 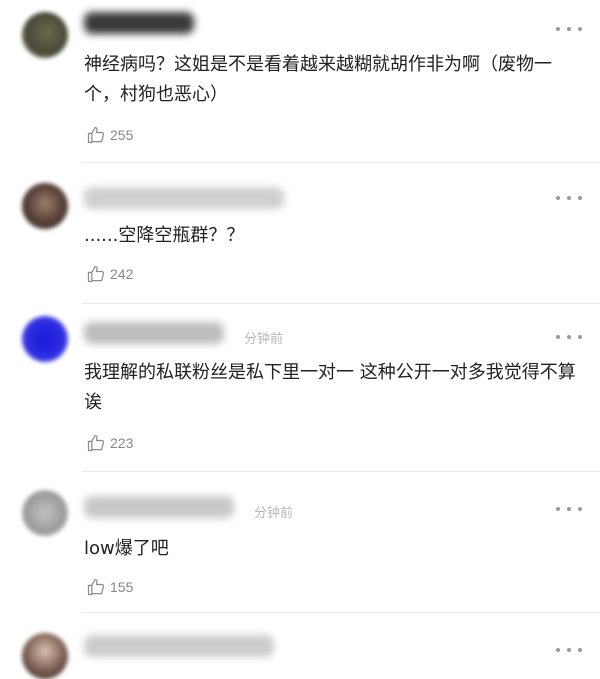 What do you see at coordinates (126, 548) in the screenshot?
I see `comment-text: low爆了吧` at bounding box center [126, 548].